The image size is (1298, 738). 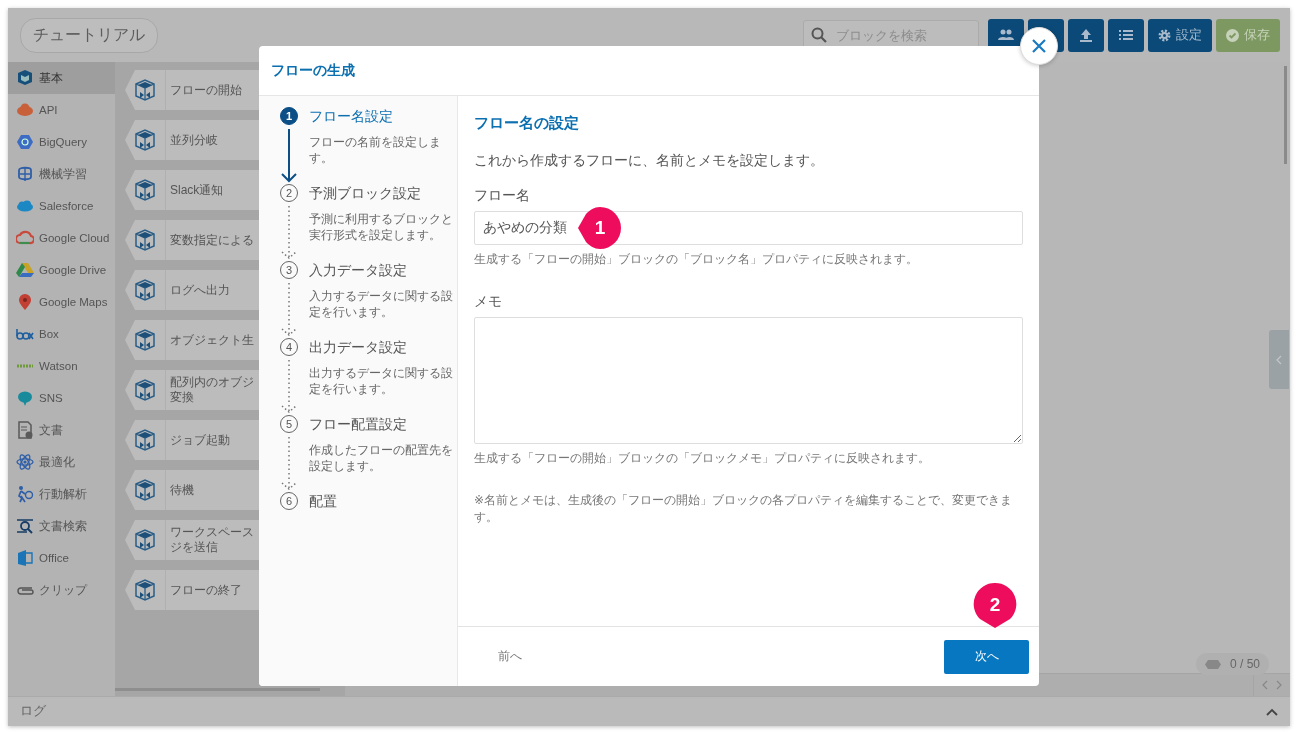 What do you see at coordinates (182, 490) in the screenshot?
I see `block-label: 待機` at bounding box center [182, 490].